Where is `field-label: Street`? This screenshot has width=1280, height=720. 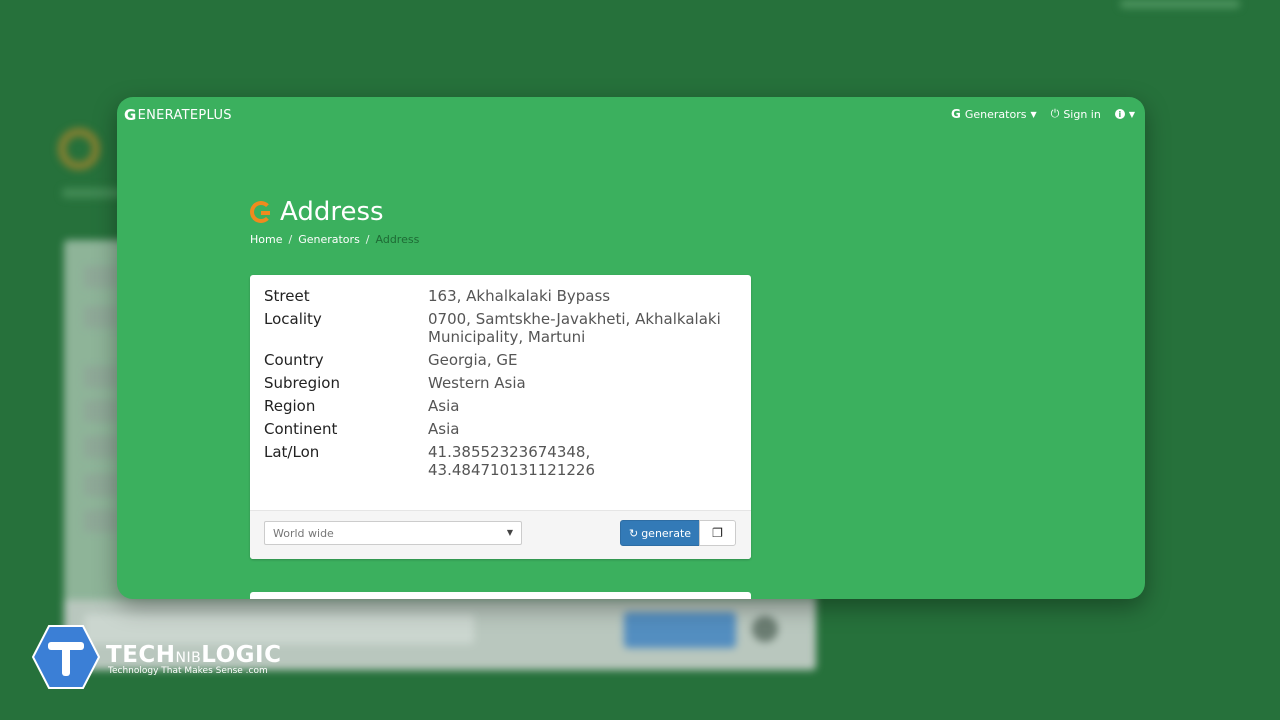
field-label: Street is located at coordinates (287, 296).